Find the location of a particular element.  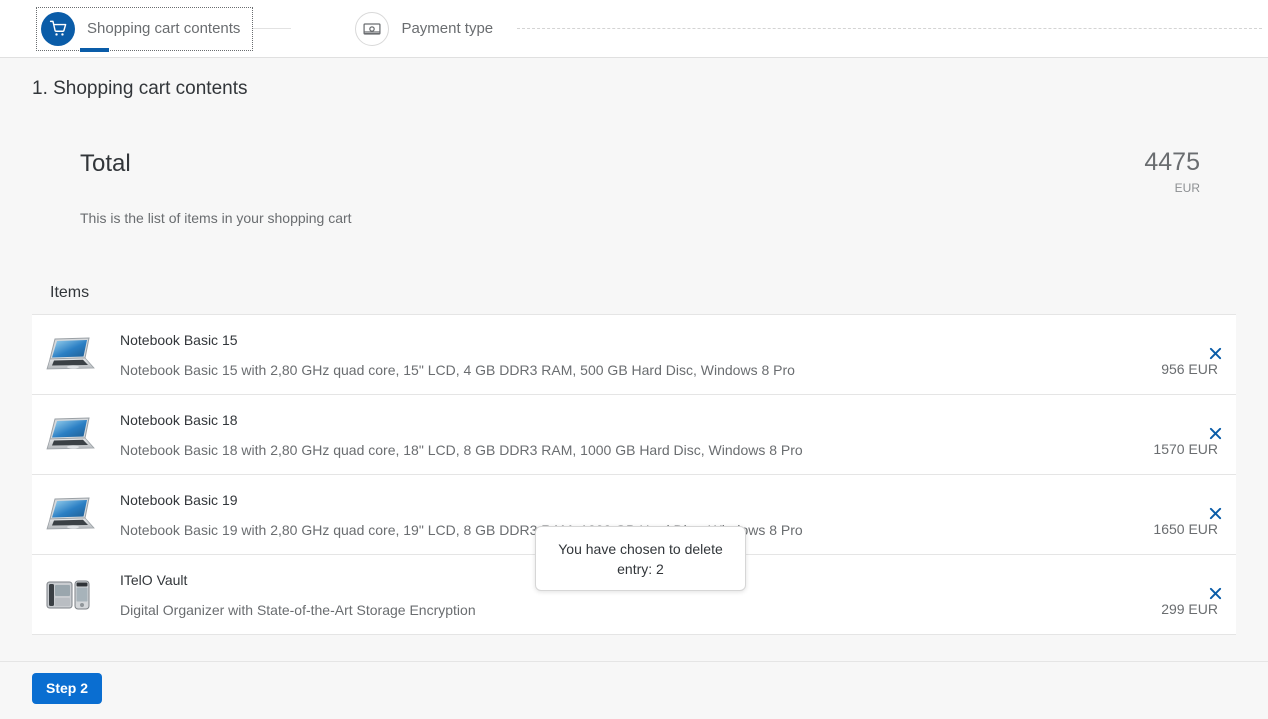

total-currency: EUR is located at coordinates (1187, 188).